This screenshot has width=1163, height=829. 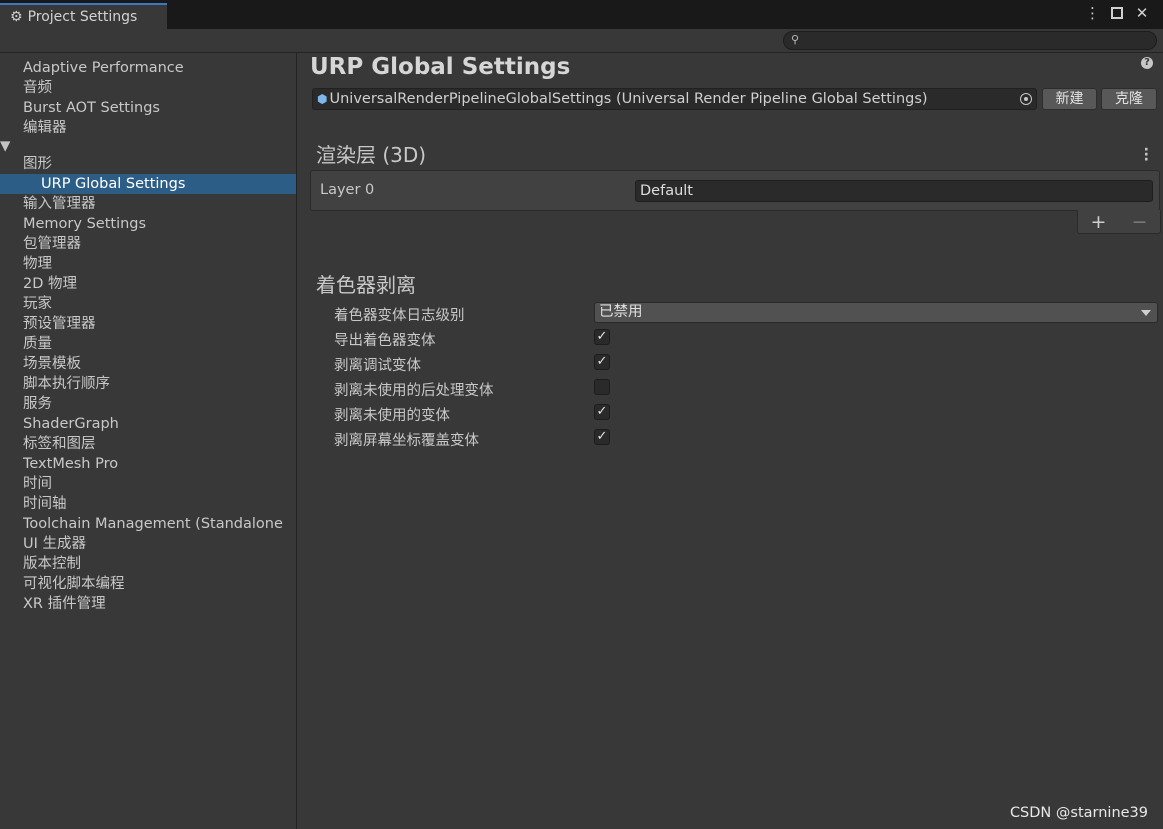 I want to click on sidebar-item: 物理, so click(x=148, y=264).